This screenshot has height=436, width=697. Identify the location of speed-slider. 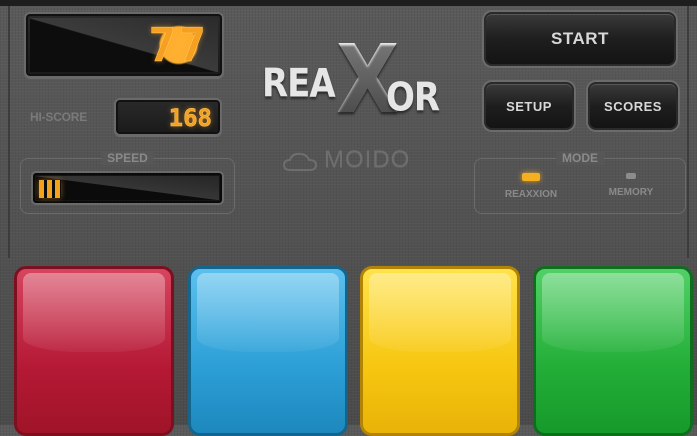
(127, 188).